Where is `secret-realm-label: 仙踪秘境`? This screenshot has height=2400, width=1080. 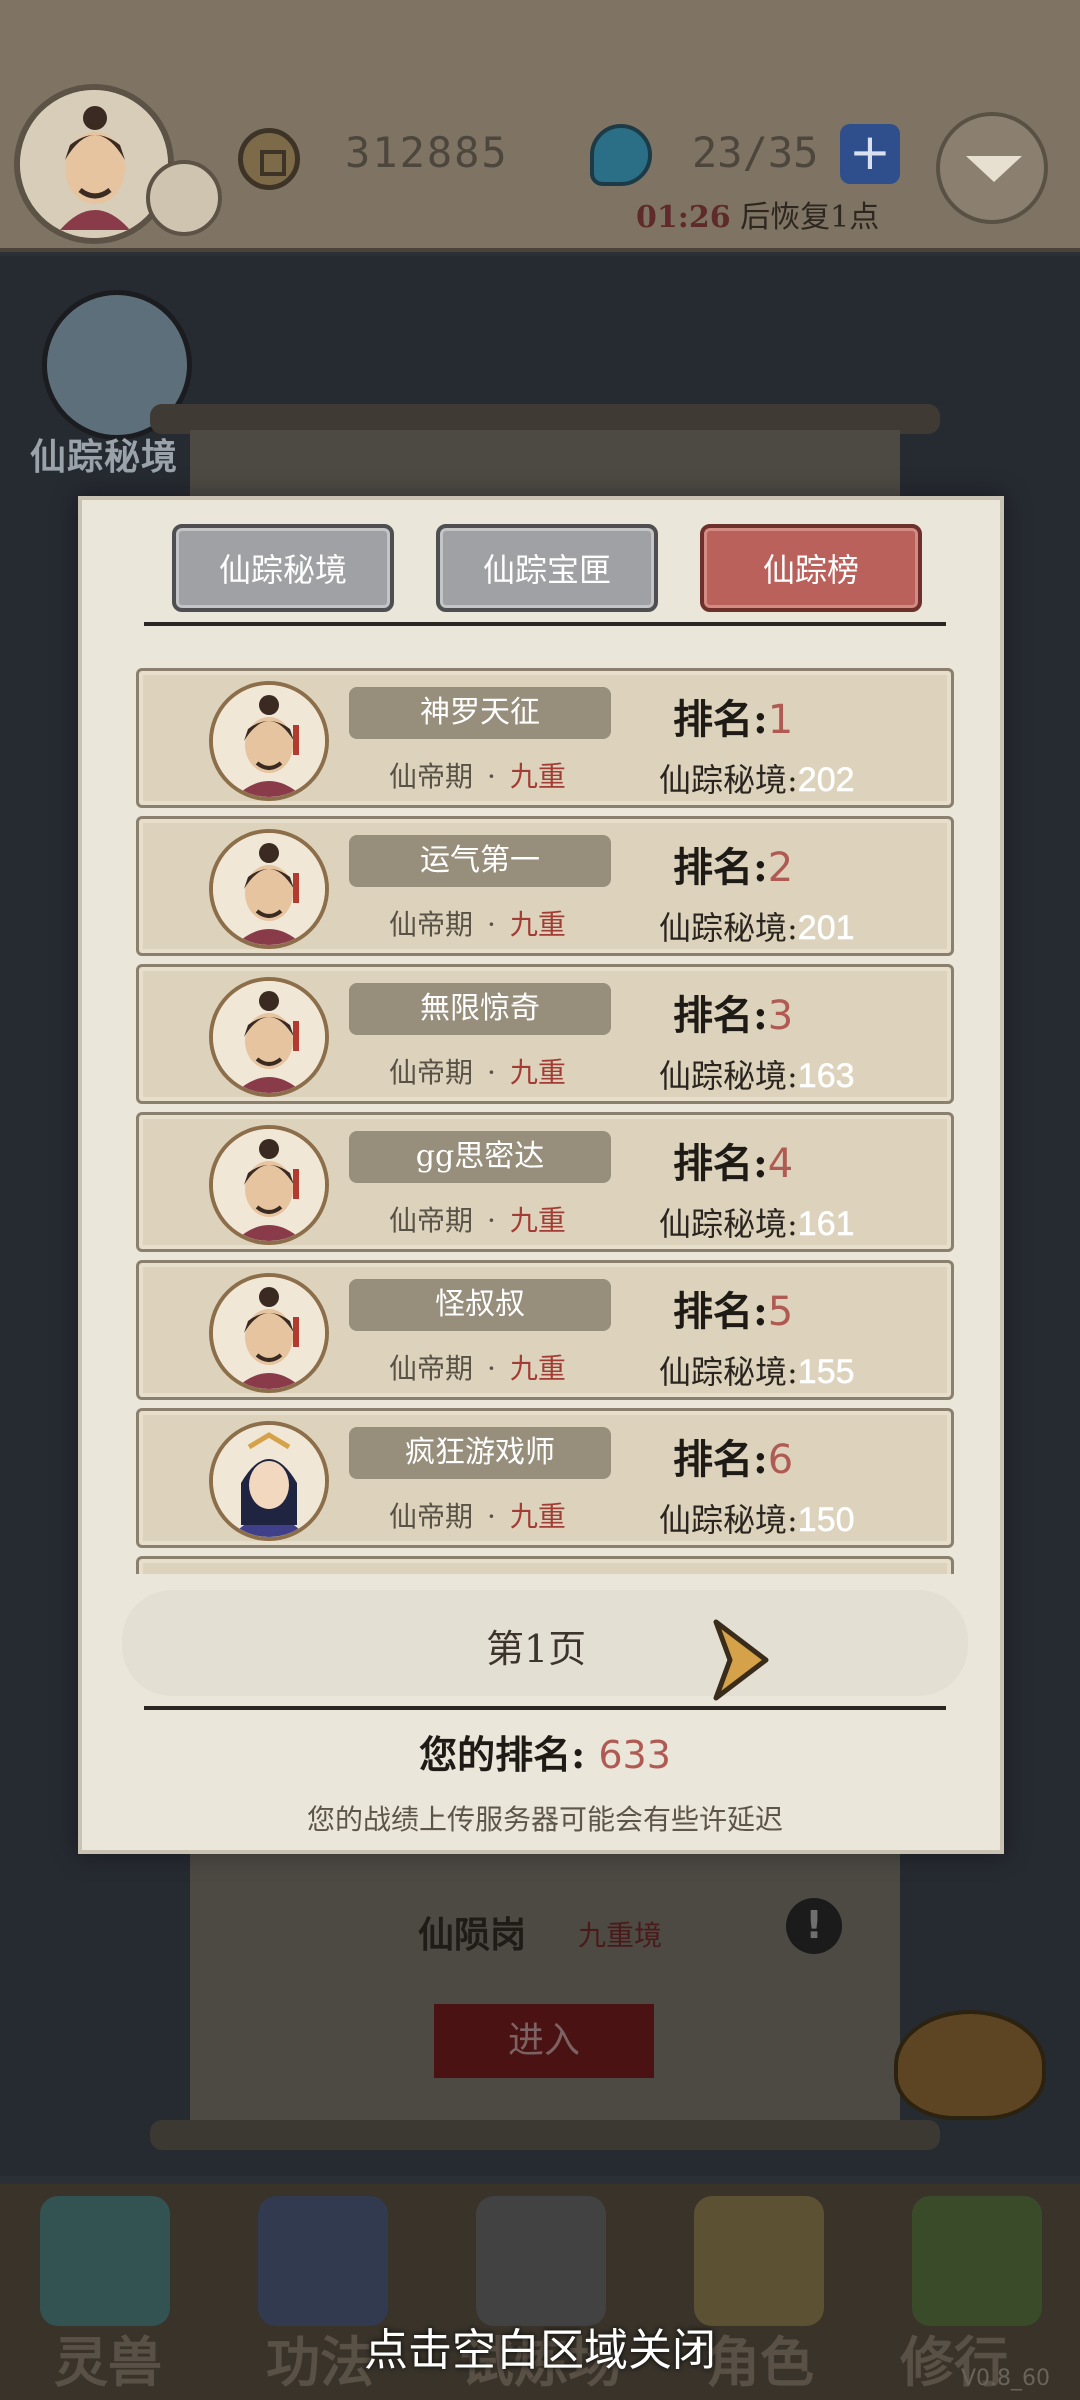 secret-realm-label: 仙踪秘境 is located at coordinates (104, 457).